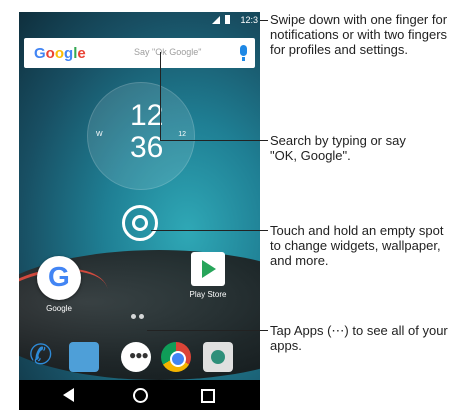 The height and width of the screenshot is (413, 452). I want to click on battery-icon, so click(227, 19).